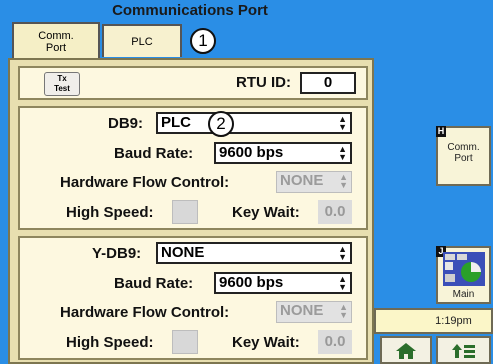 The height and width of the screenshot is (364, 493). What do you see at coordinates (433, 321) in the screenshot?
I see `clock-display: 1:19pm` at bounding box center [433, 321].